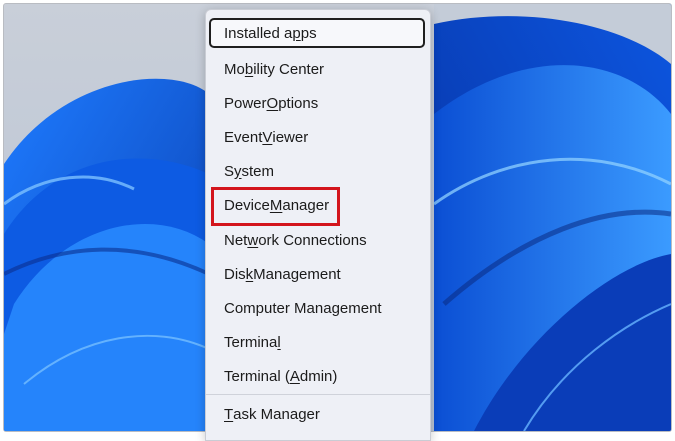 This screenshot has width=675, height=441. Describe the element at coordinates (317, 240) in the screenshot. I see `menu-item-network-connections: Net w ork Connections` at that location.